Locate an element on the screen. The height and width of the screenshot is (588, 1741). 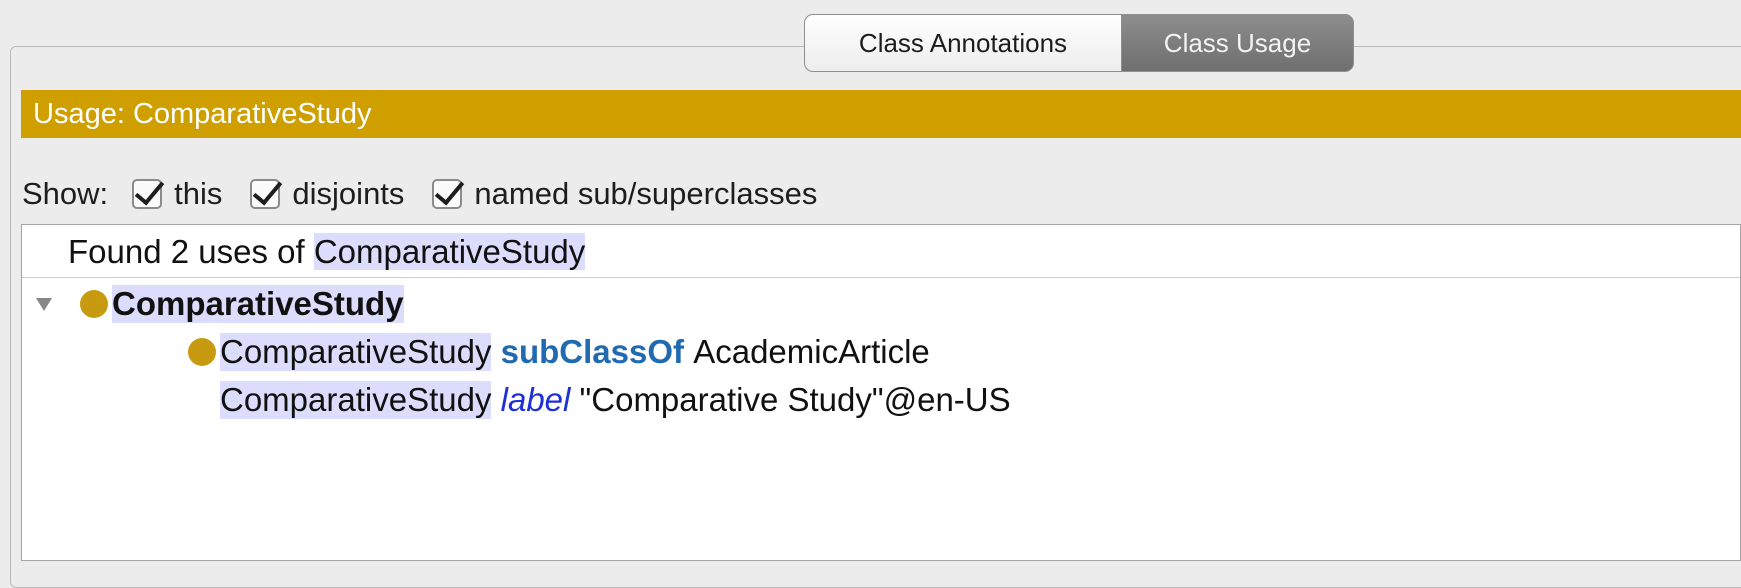
tree-root-row: ComparativeStudy is located at coordinates (220, 304).